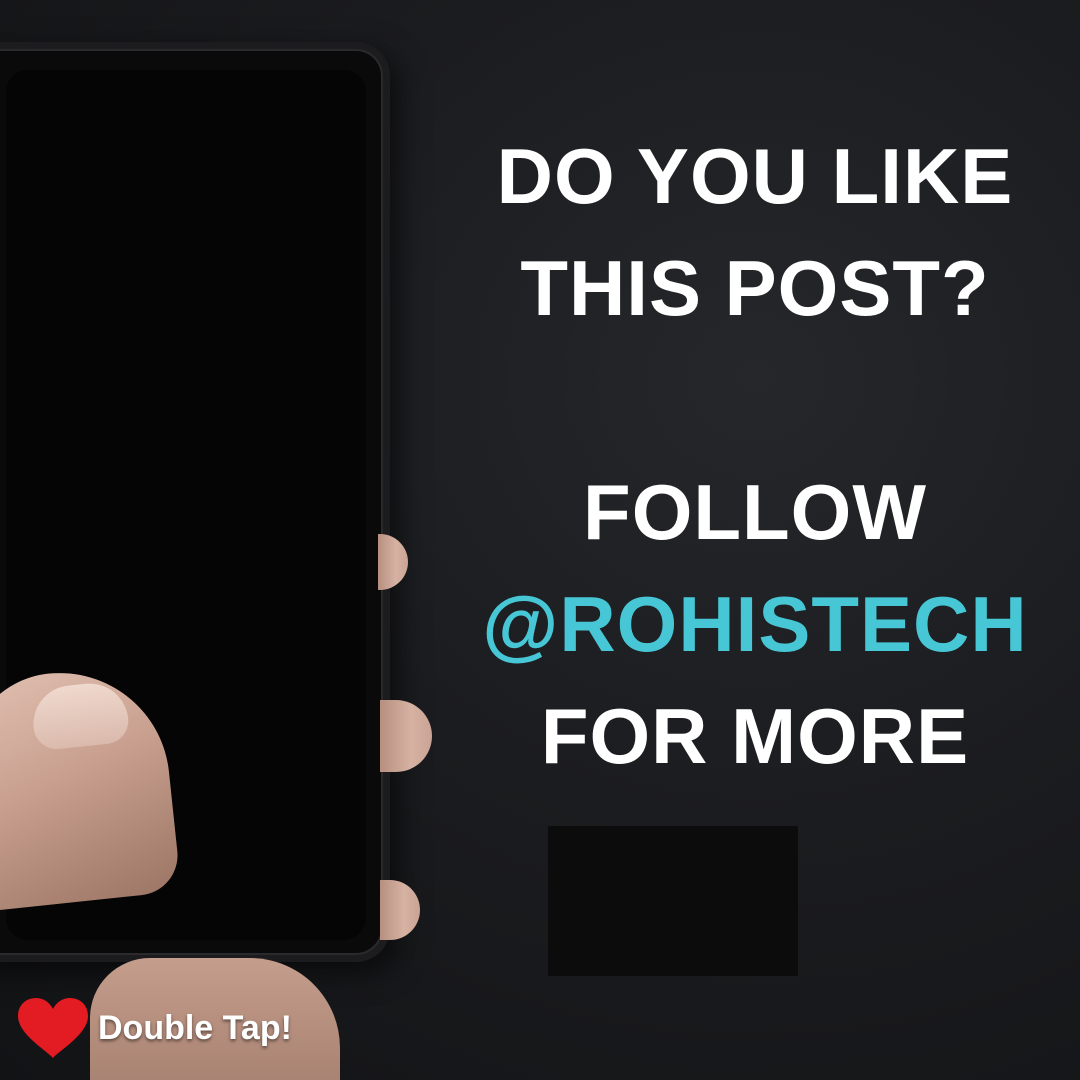 The height and width of the screenshot is (1080, 1080). Describe the element at coordinates (755, 512) in the screenshot. I see `follow-line: FOLLOW` at that location.